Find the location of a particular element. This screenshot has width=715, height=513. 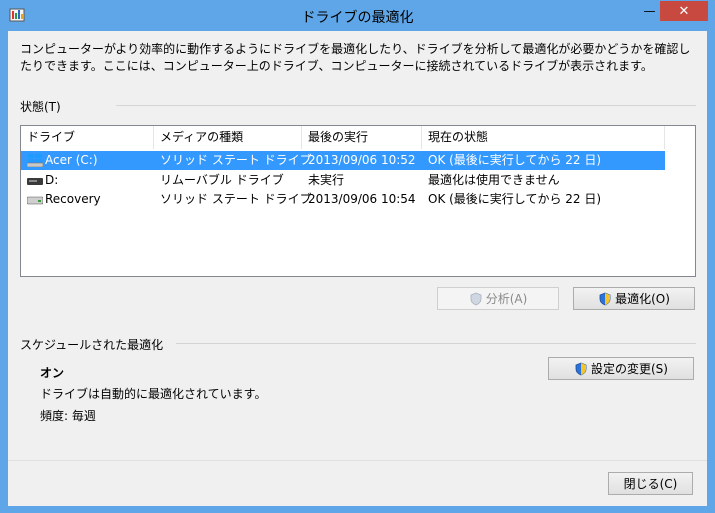

windows-drive-icon is located at coordinates (35, 160).